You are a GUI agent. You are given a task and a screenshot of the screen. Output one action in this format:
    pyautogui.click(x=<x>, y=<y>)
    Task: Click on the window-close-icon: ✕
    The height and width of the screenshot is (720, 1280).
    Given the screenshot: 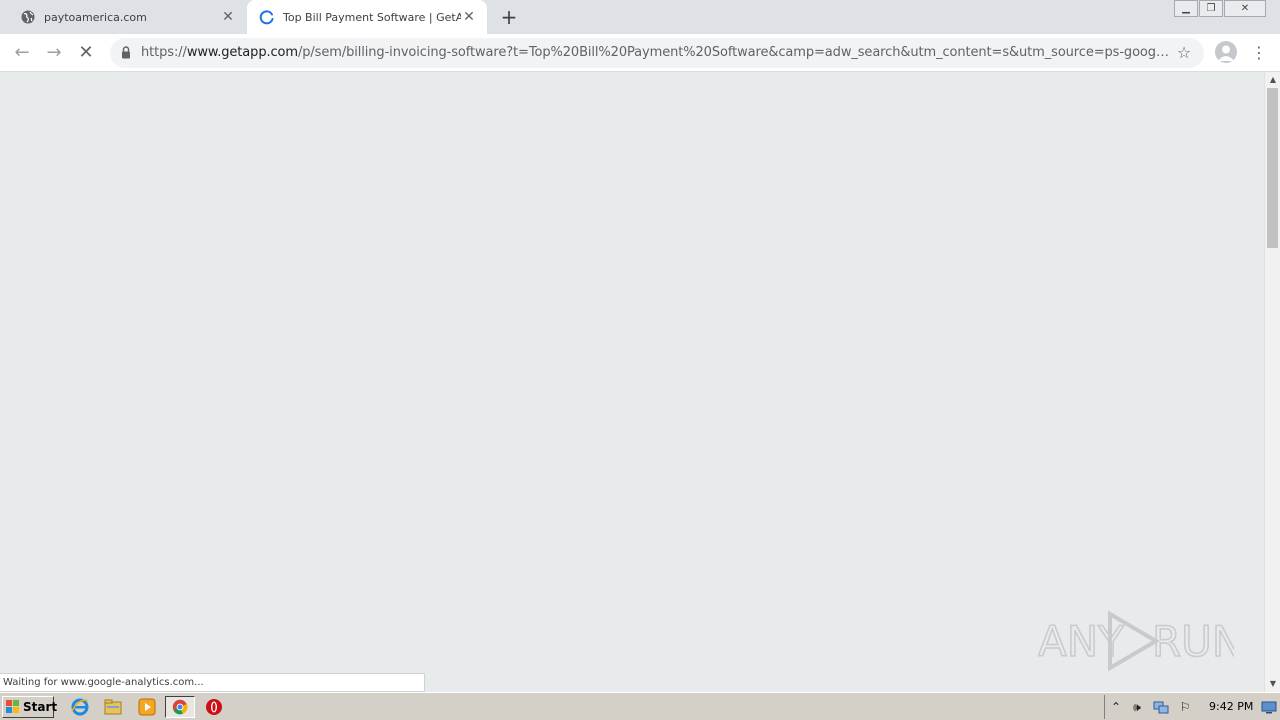 What is the action you would take?
    pyautogui.click(x=1245, y=8)
    